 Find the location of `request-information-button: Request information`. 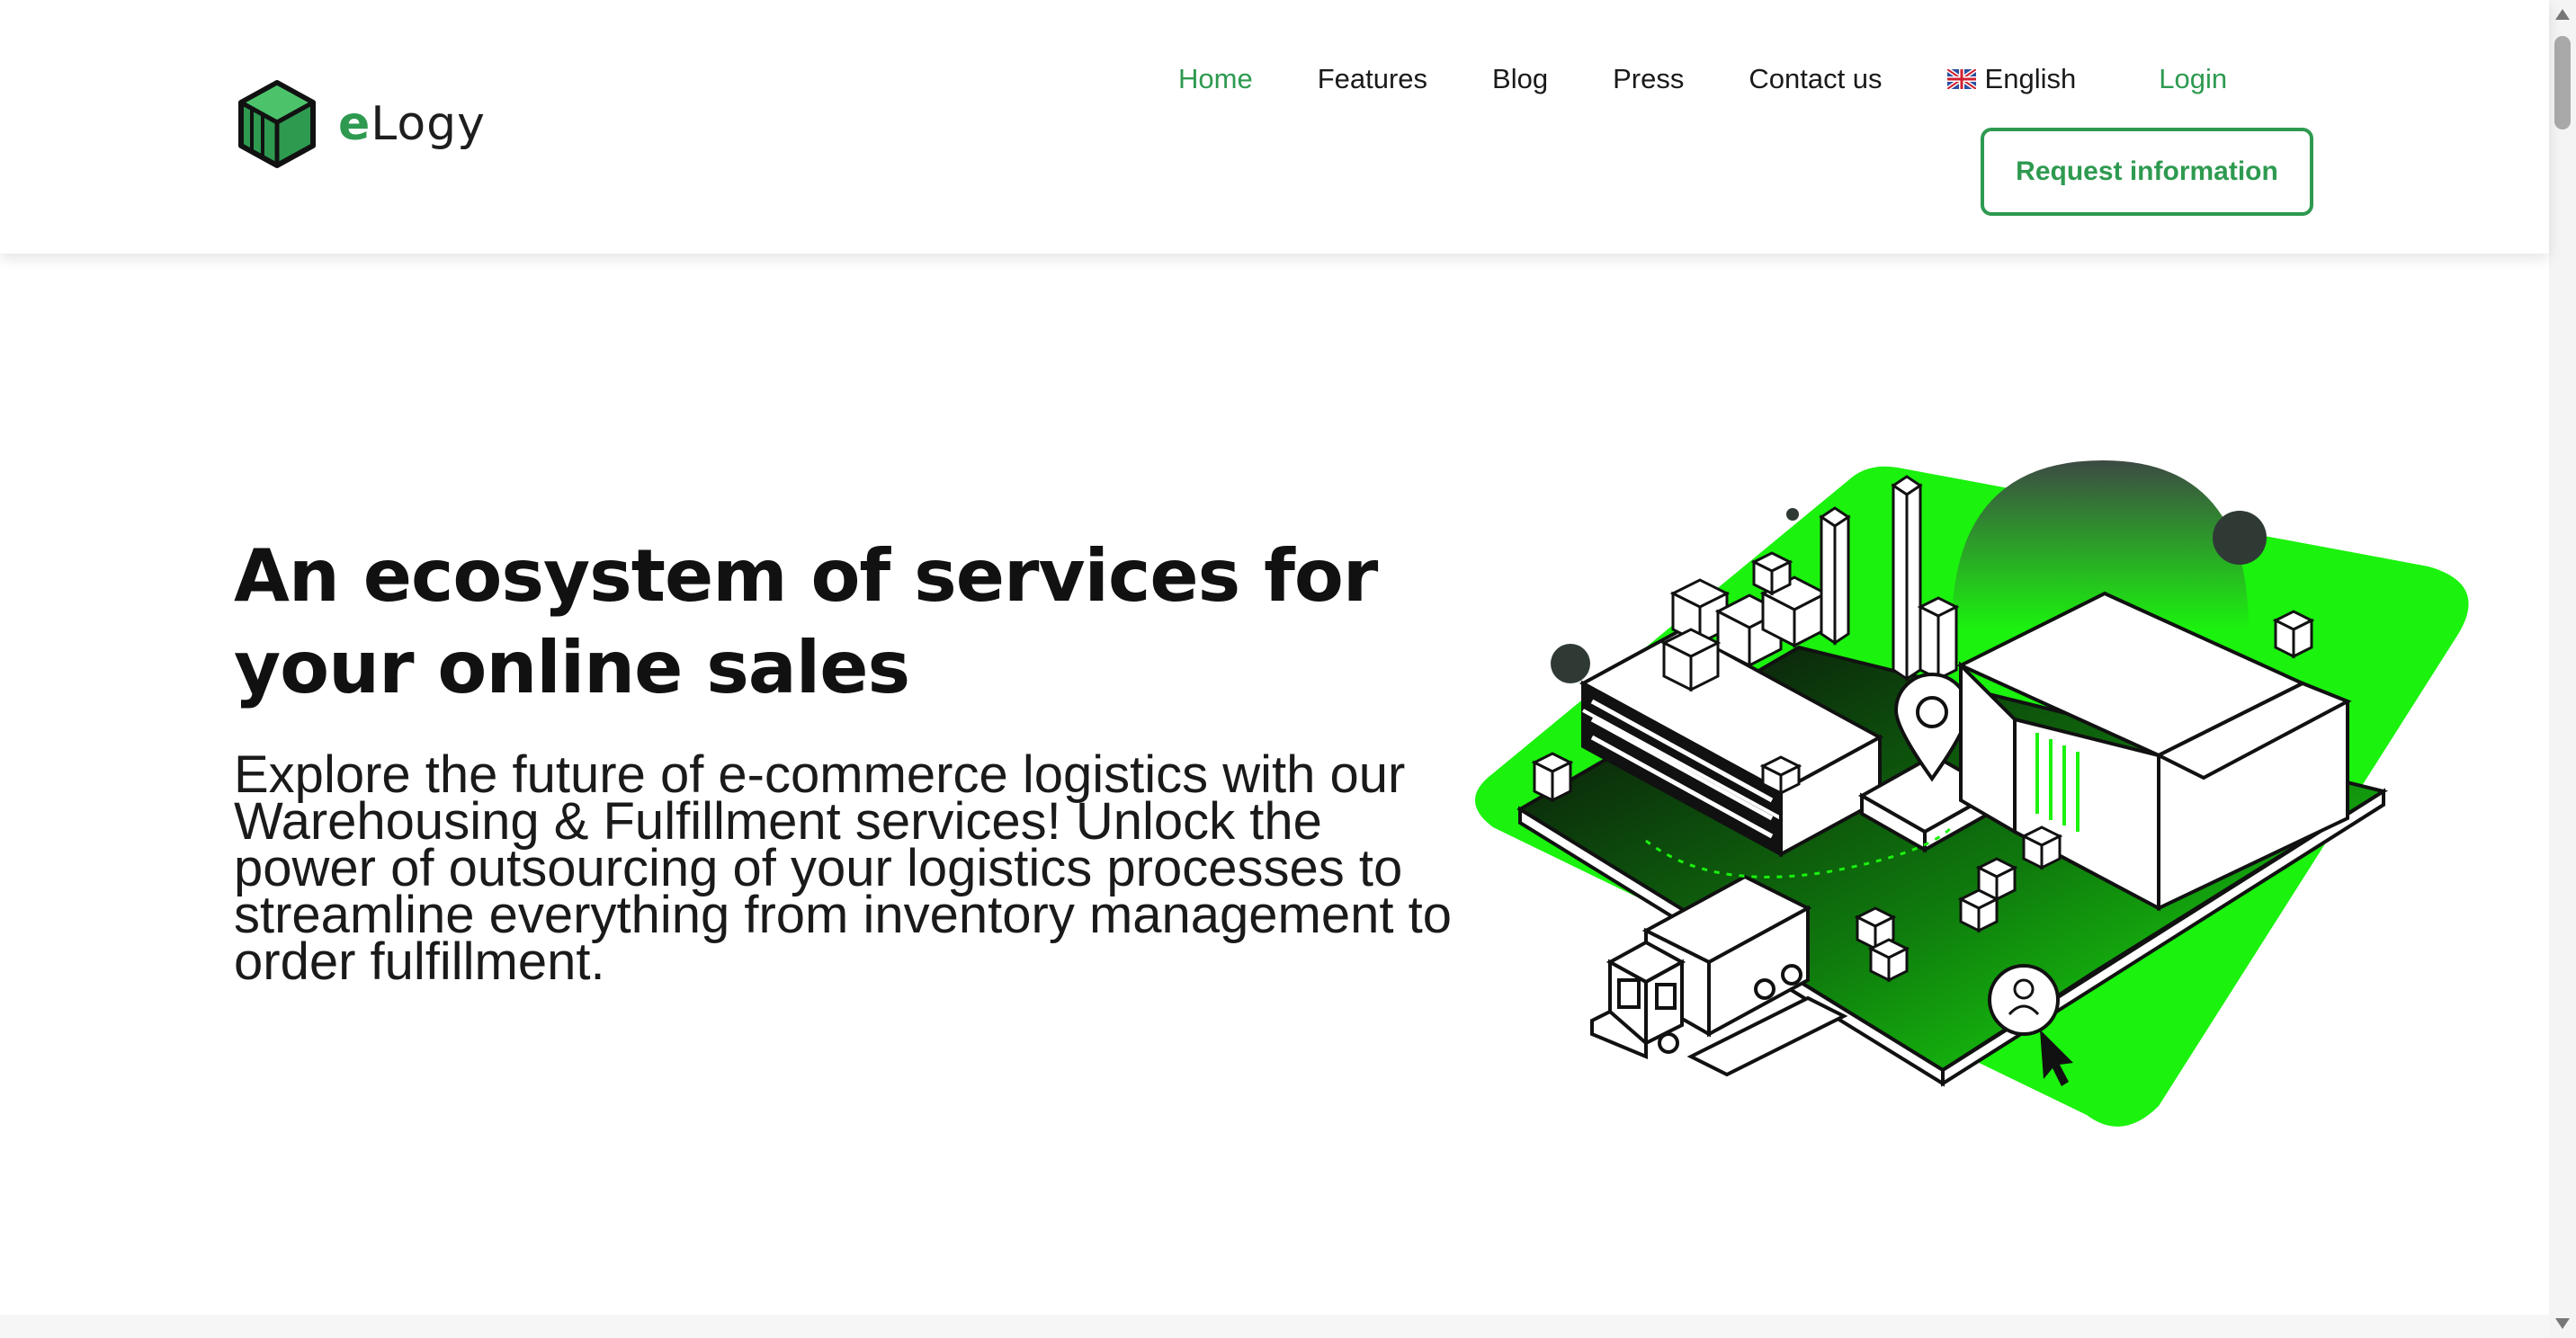

request-information-button: Request information is located at coordinates (2147, 172).